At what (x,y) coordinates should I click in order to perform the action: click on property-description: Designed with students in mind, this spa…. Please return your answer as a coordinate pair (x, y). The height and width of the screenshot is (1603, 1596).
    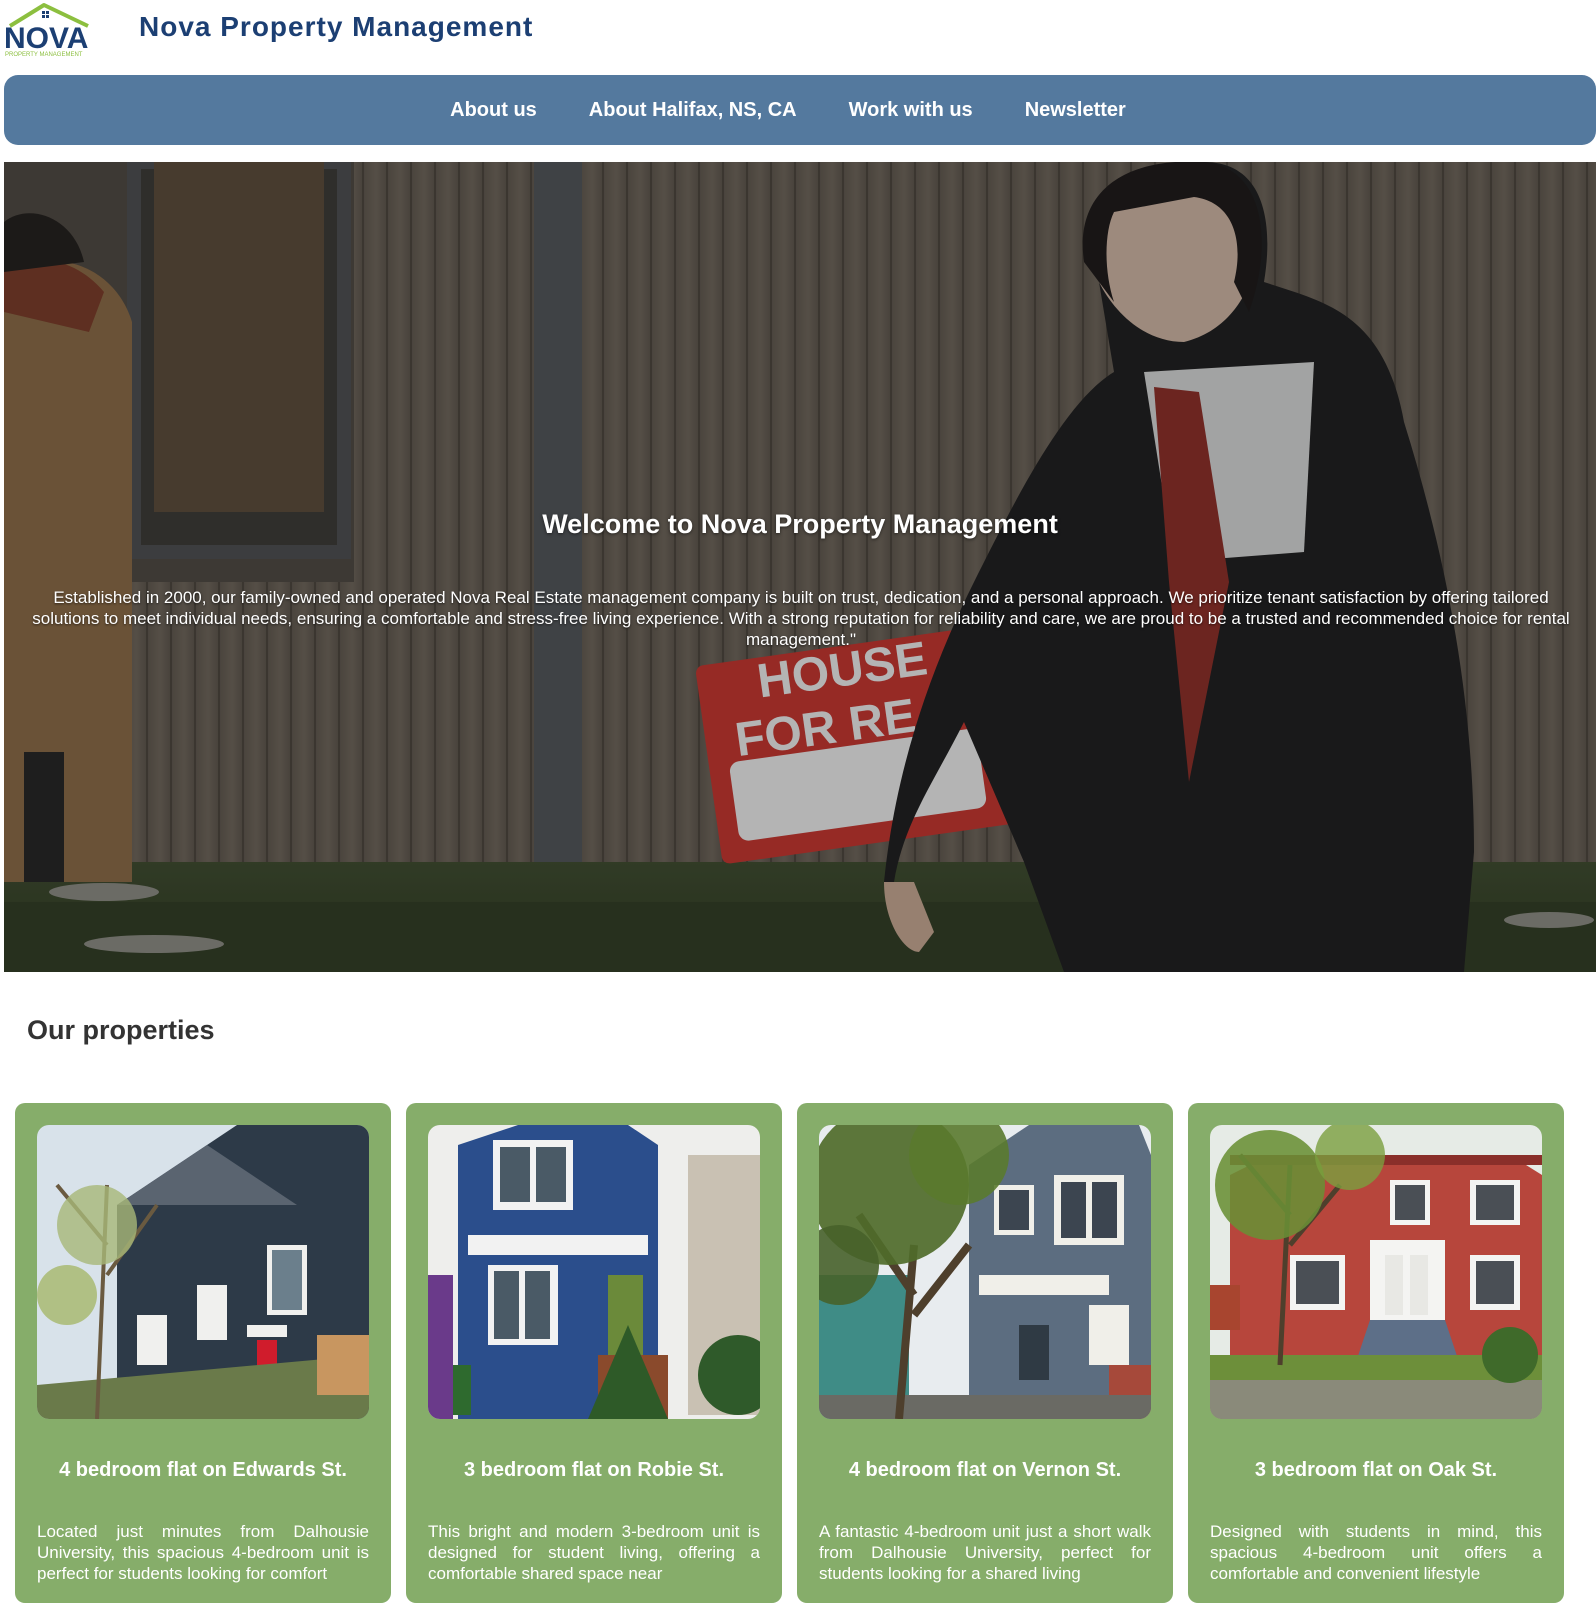
    Looking at the image, I should click on (1376, 1552).